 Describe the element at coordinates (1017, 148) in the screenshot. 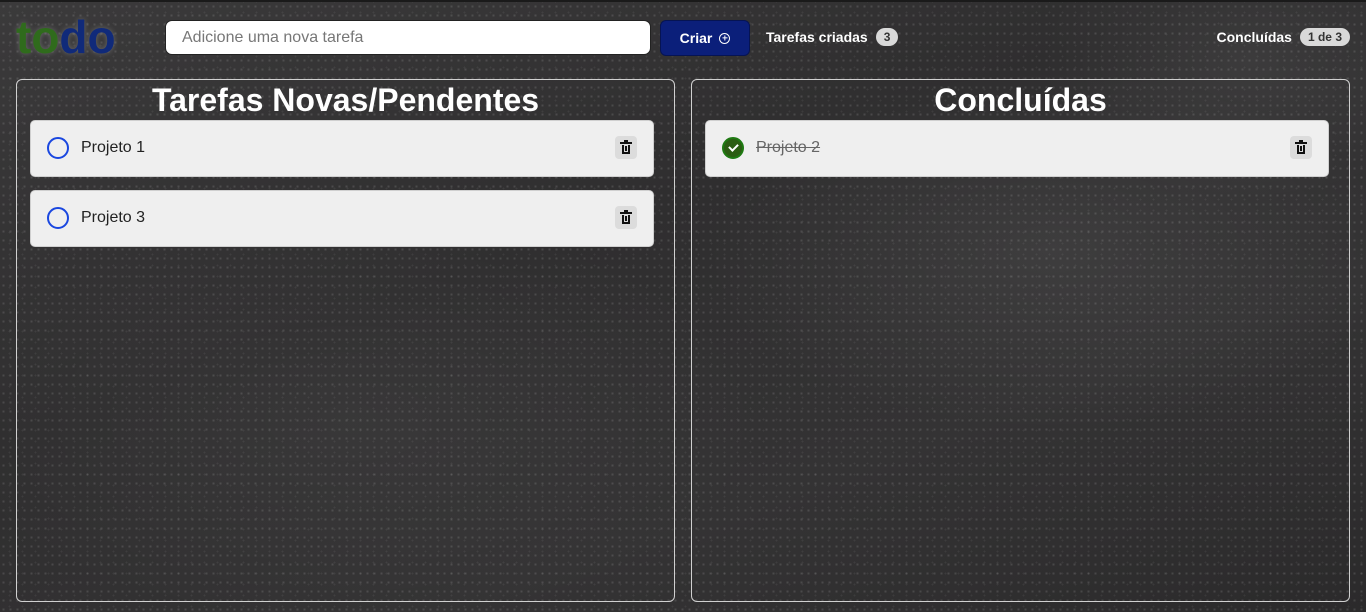

I see `task-item: Projeto 2` at that location.